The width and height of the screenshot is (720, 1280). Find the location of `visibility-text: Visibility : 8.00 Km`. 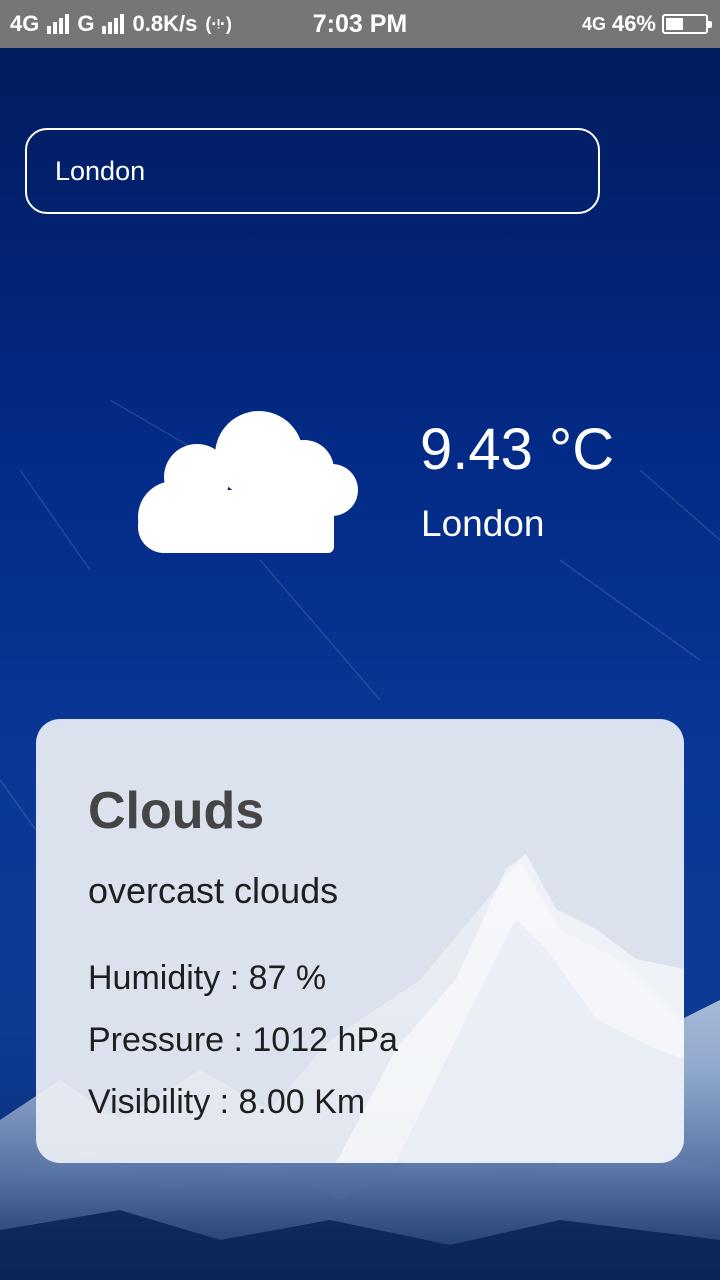

visibility-text: Visibility : 8.00 Km is located at coordinates (227, 1102).